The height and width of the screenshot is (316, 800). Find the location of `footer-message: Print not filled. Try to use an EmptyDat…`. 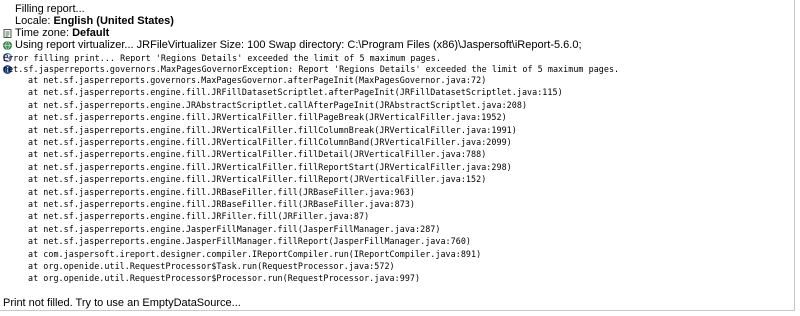

footer-message: Print not filled. Try to use an EmptyDat… is located at coordinates (122, 303).